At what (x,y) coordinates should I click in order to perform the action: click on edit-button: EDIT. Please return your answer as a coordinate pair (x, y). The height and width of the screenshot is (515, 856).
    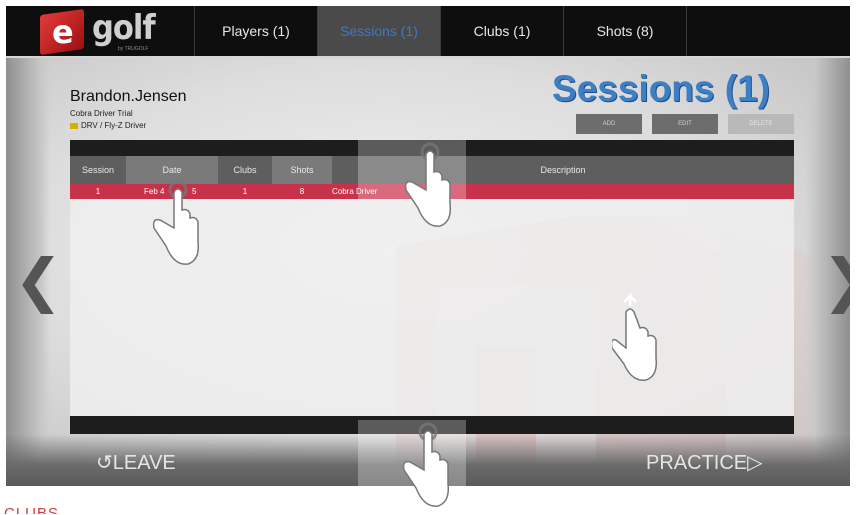
    Looking at the image, I should click on (685, 124).